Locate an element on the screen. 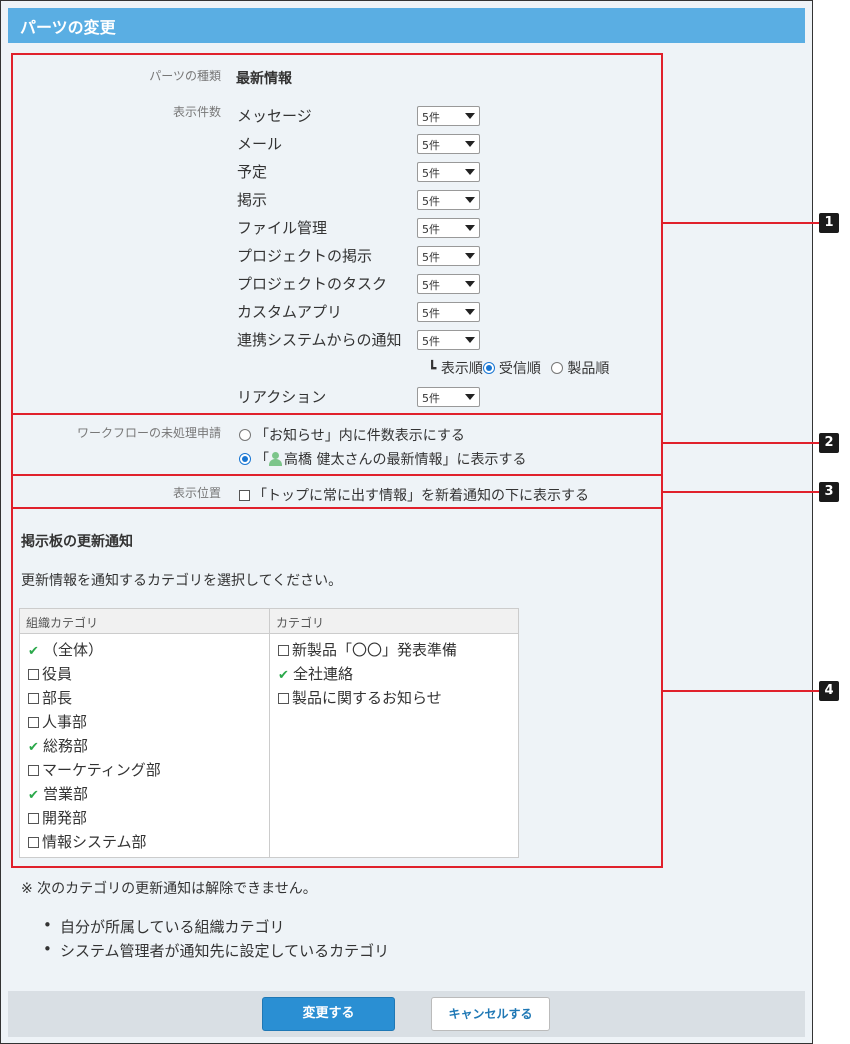 This screenshot has width=850, height=1044. note-bullet-2: システム管理者が通知先に設定しているカテゴリ is located at coordinates (216, 950).